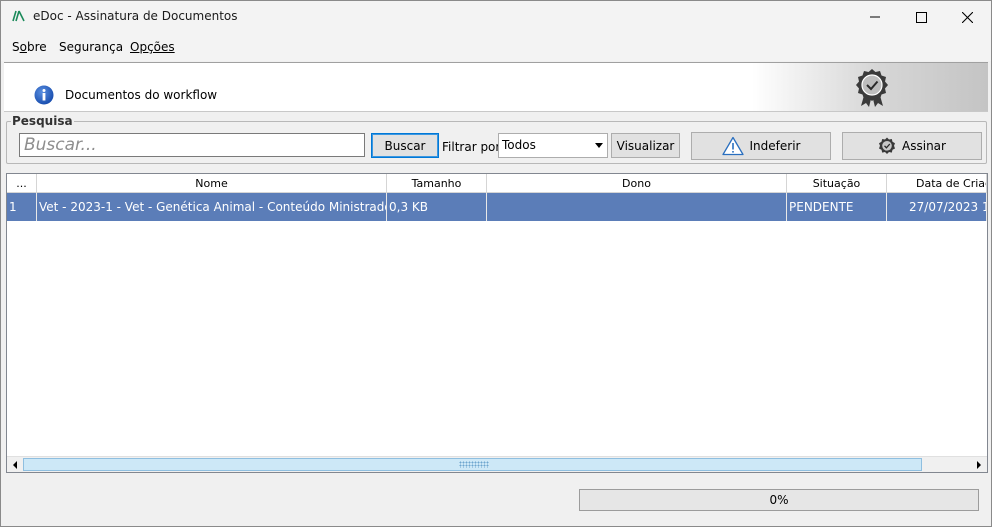  I want to click on header-banner: Documentos do workflow, so click(496, 87).